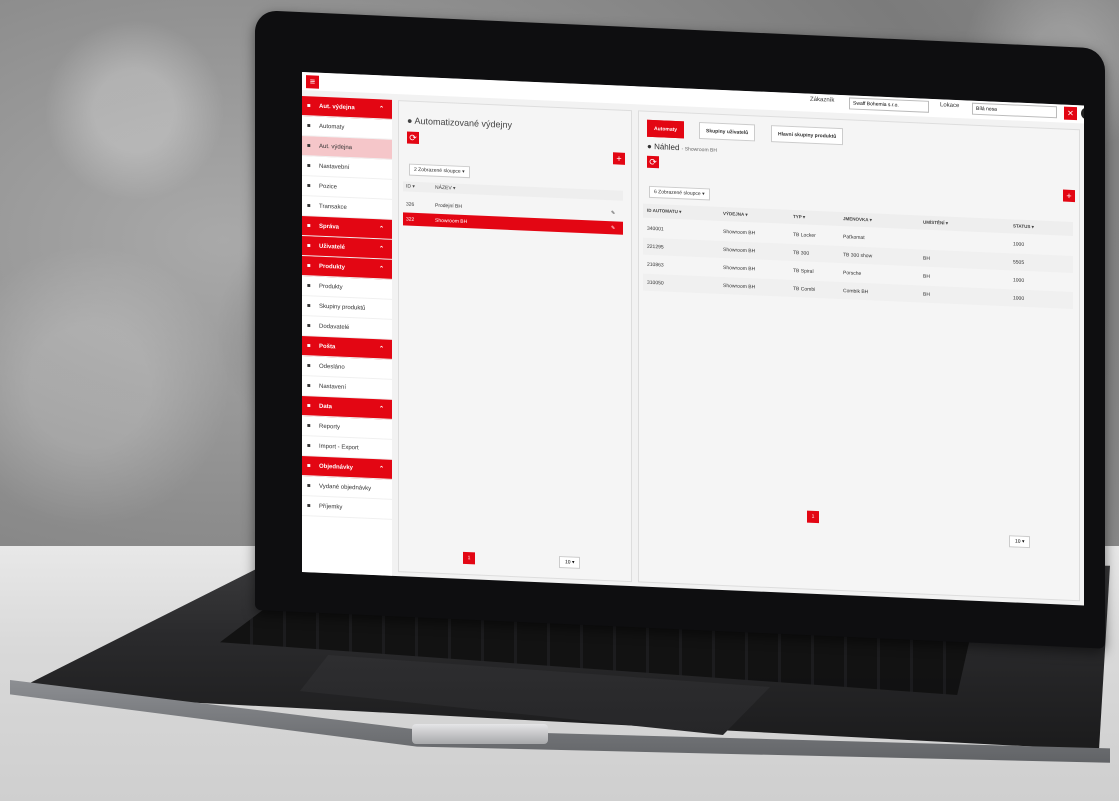  I want to click on columns-button: 6 Zobrazené sloupce ▾, so click(679, 193).